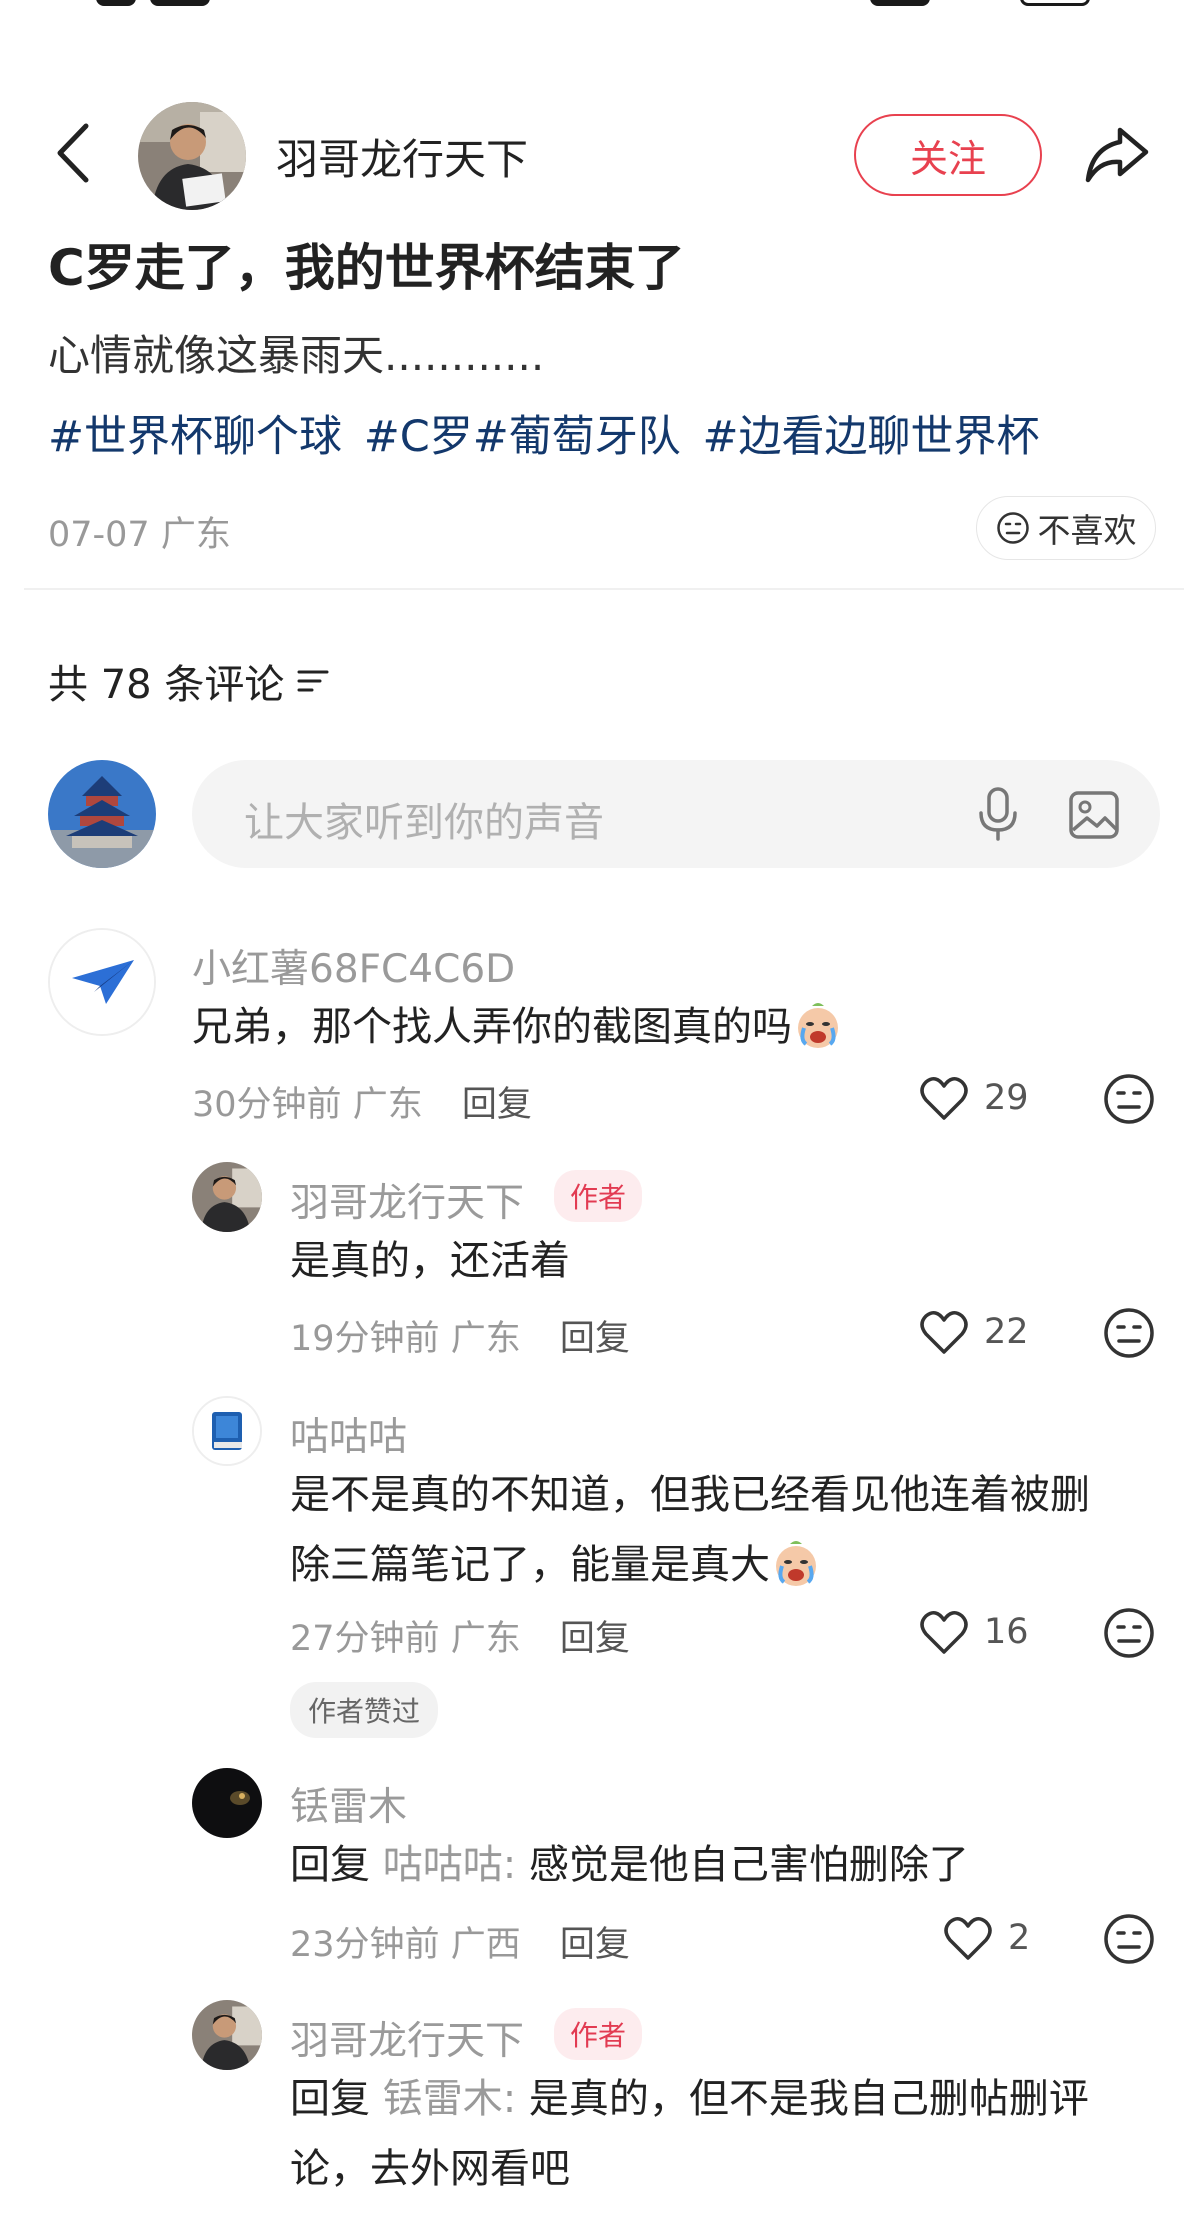 The image size is (1197, 2220). I want to click on follow-button: 关注, so click(948, 155).